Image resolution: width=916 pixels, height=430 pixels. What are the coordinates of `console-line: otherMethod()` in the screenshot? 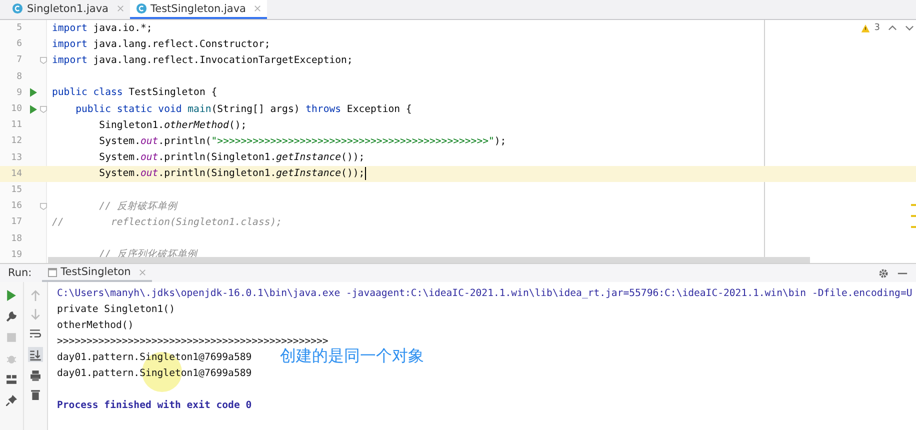 It's located at (95, 325).